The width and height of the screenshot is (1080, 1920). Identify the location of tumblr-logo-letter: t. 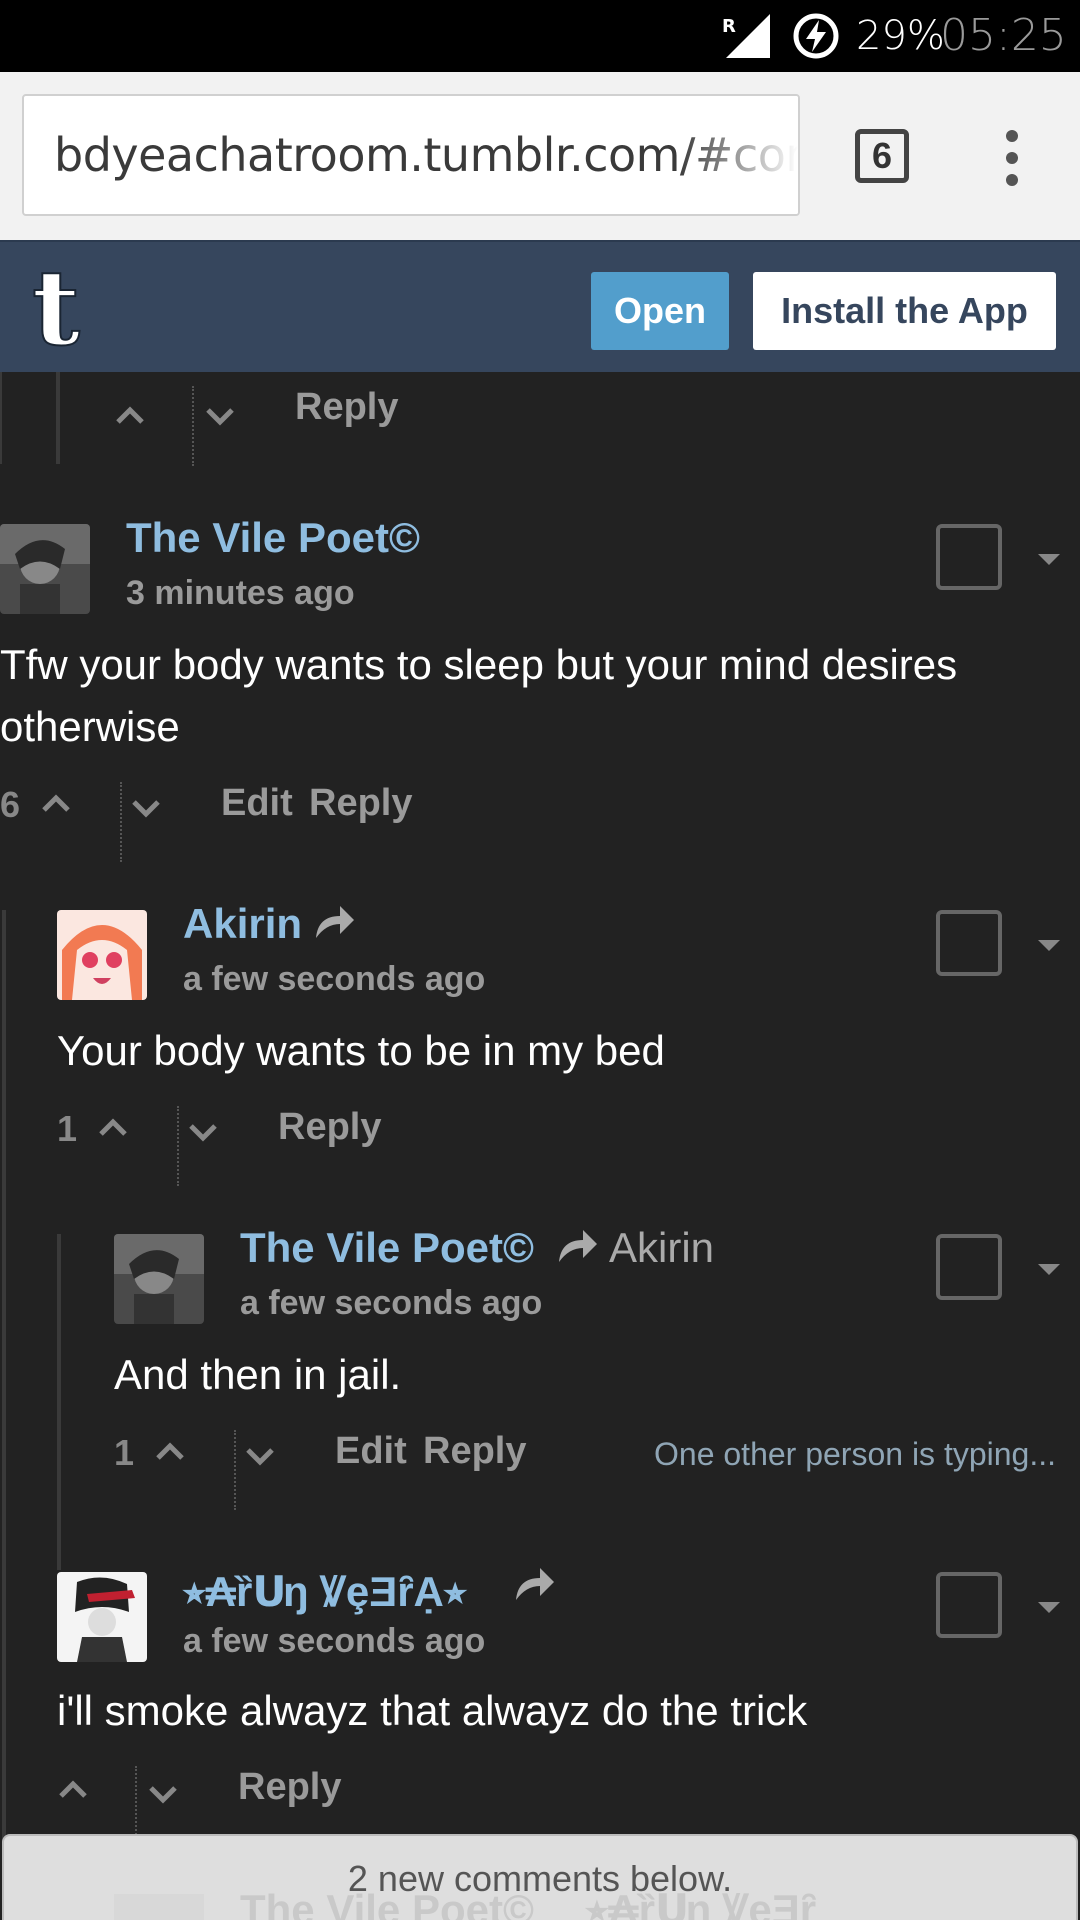
(56, 306).